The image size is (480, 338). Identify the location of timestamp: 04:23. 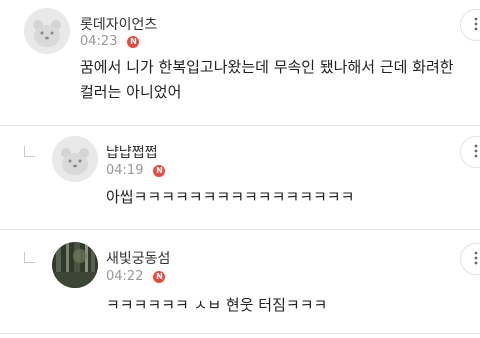
(99, 41).